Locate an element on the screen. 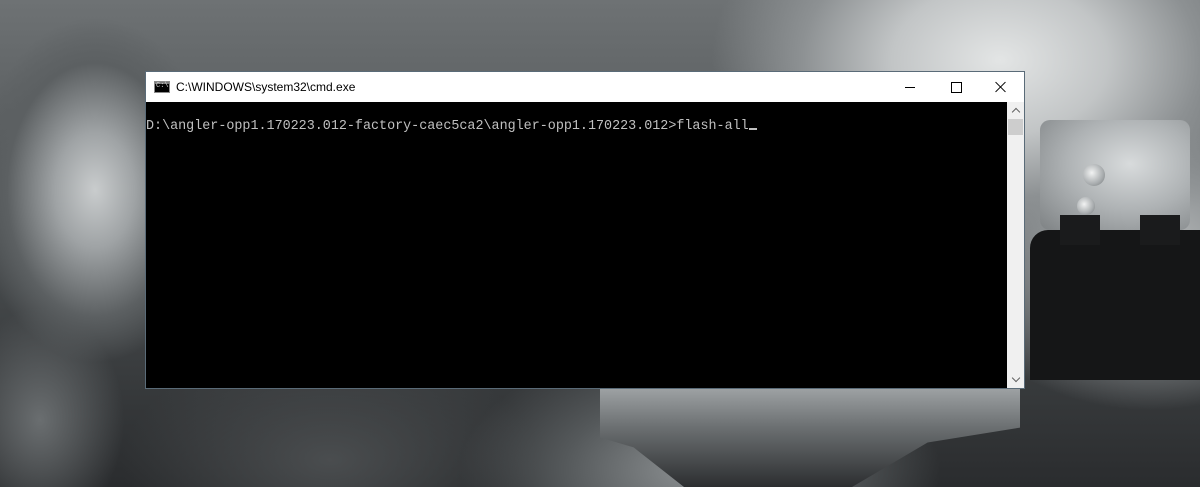 This screenshot has width=1200, height=487. chevron-up-icon is located at coordinates (1015, 112).